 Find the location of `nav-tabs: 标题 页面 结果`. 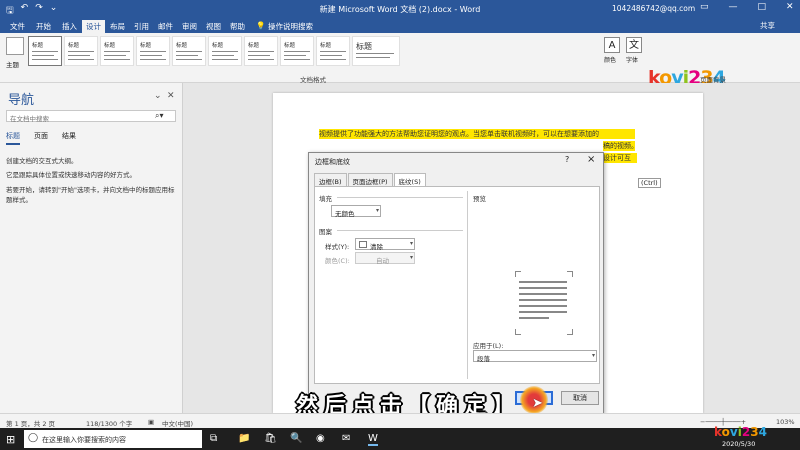

nav-tabs: 标题 页面 结果 is located at coordinates (41, 138).